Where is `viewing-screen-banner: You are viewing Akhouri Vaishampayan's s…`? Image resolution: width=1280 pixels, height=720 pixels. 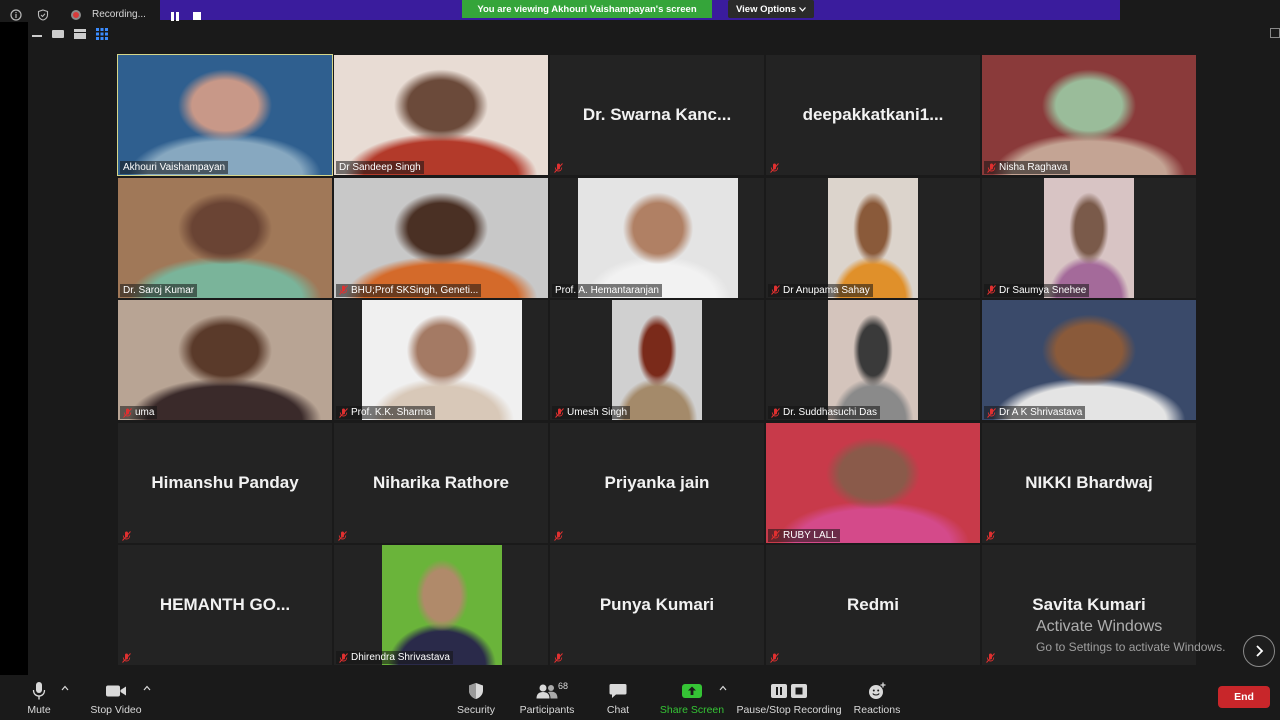
viewing-screen-banner: You are viewing Akhouri Vaishampayan's s… is located at coordinates (587, 9).